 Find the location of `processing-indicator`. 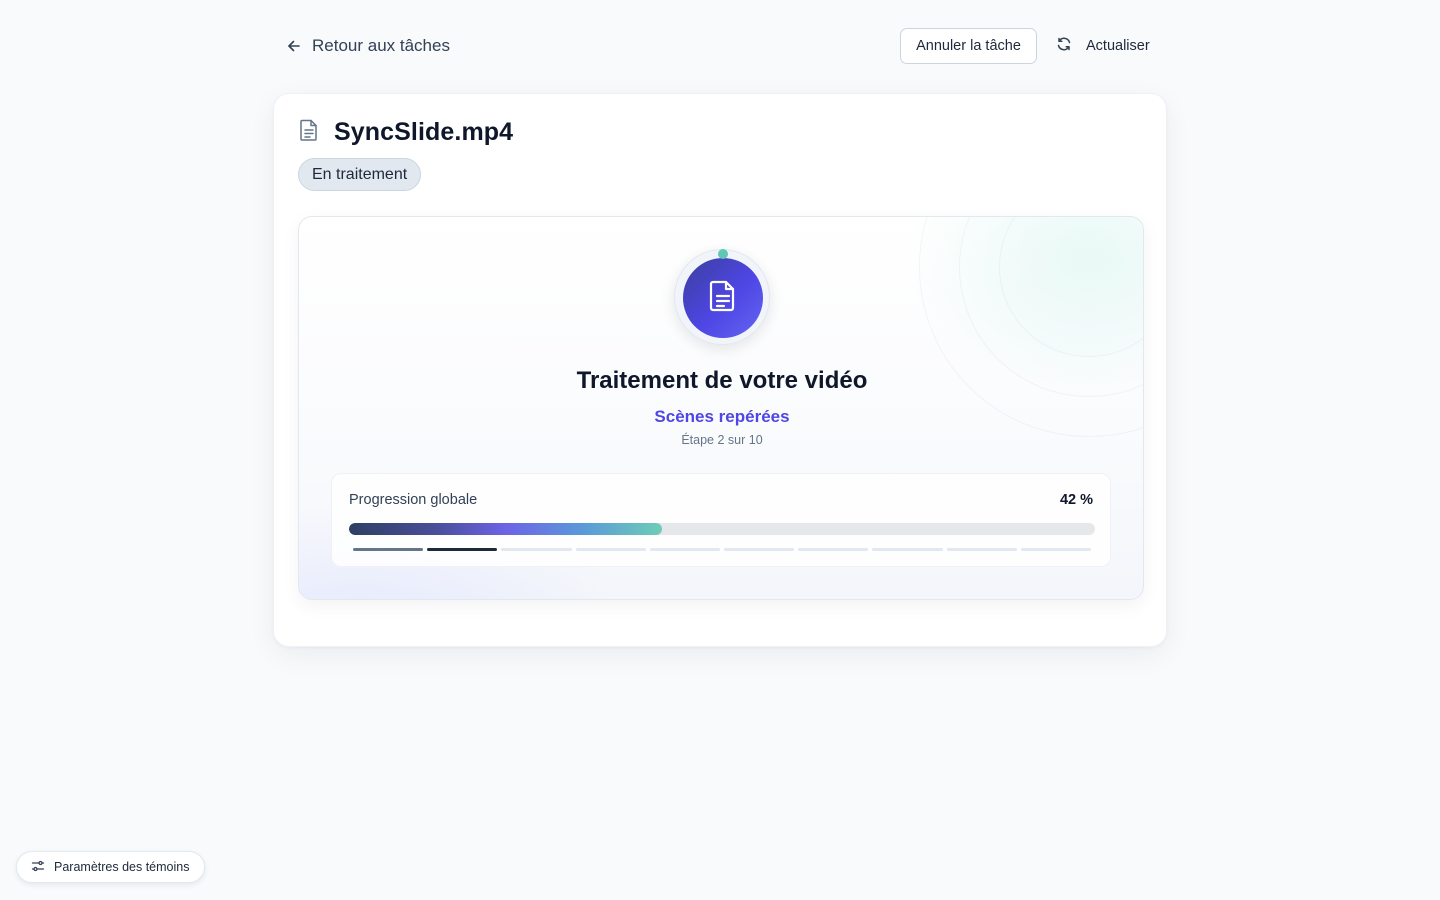

processing-indicator is located at coordinates (722, 297).